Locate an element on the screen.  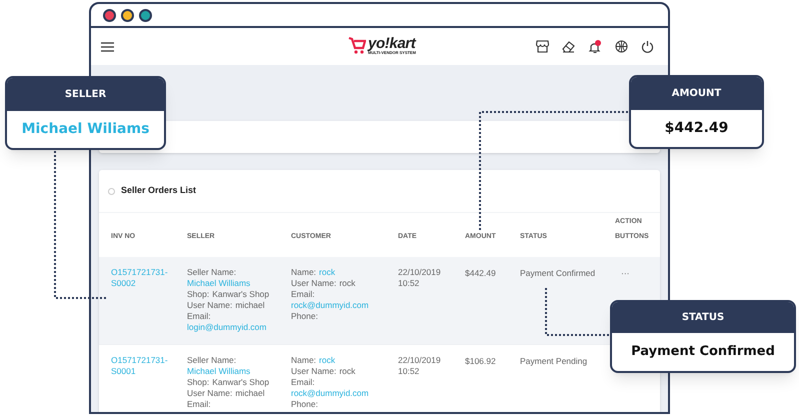
notification-bell-icon is located at coordinates (595, 47).